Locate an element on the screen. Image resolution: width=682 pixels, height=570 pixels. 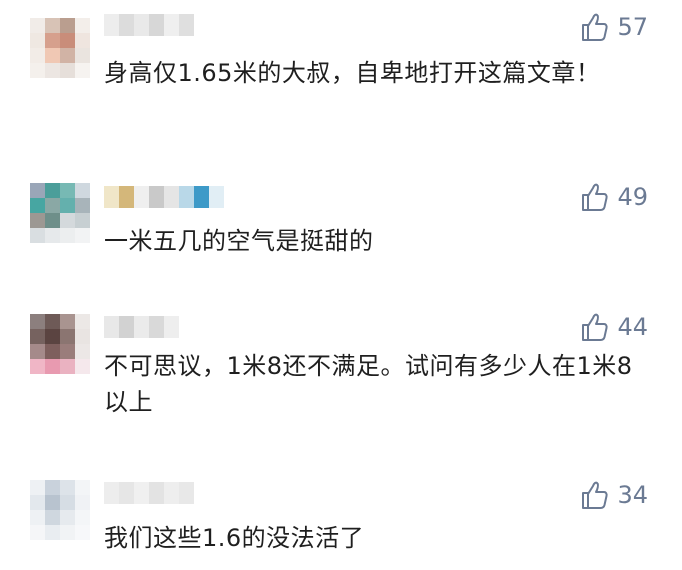
comment-text: 我们这些1.6的没法活了 is located at coordinates (234, 538).